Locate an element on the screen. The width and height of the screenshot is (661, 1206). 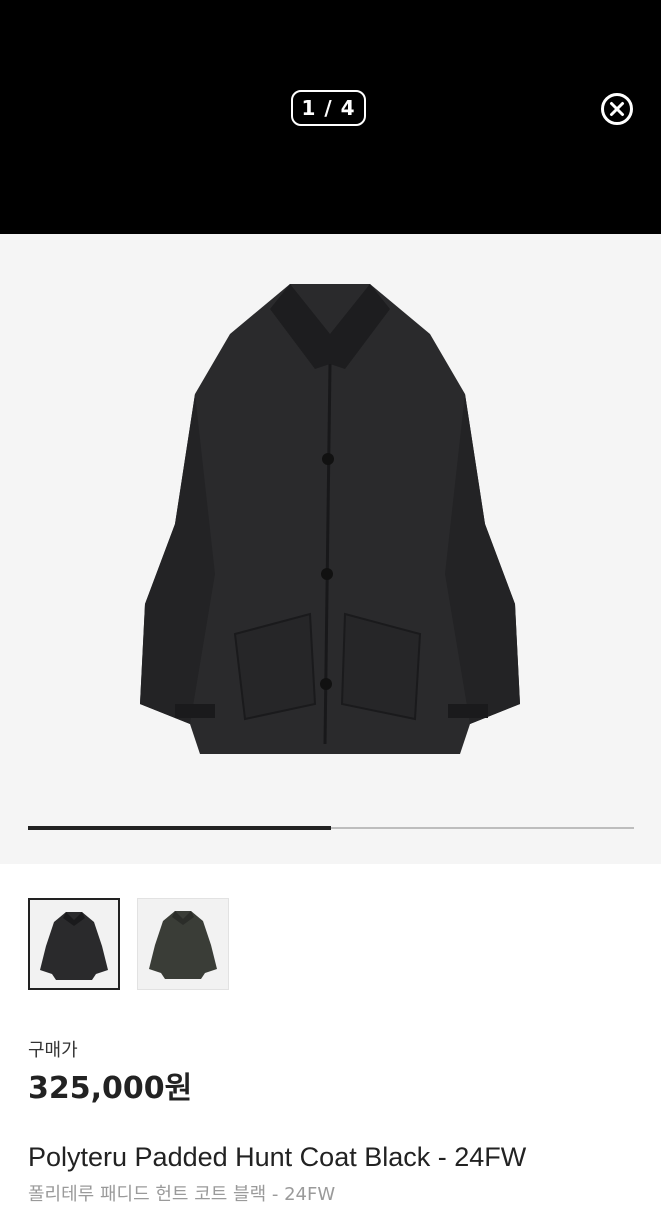
thumbnail-coat-black is located at coordinates (74, 946).